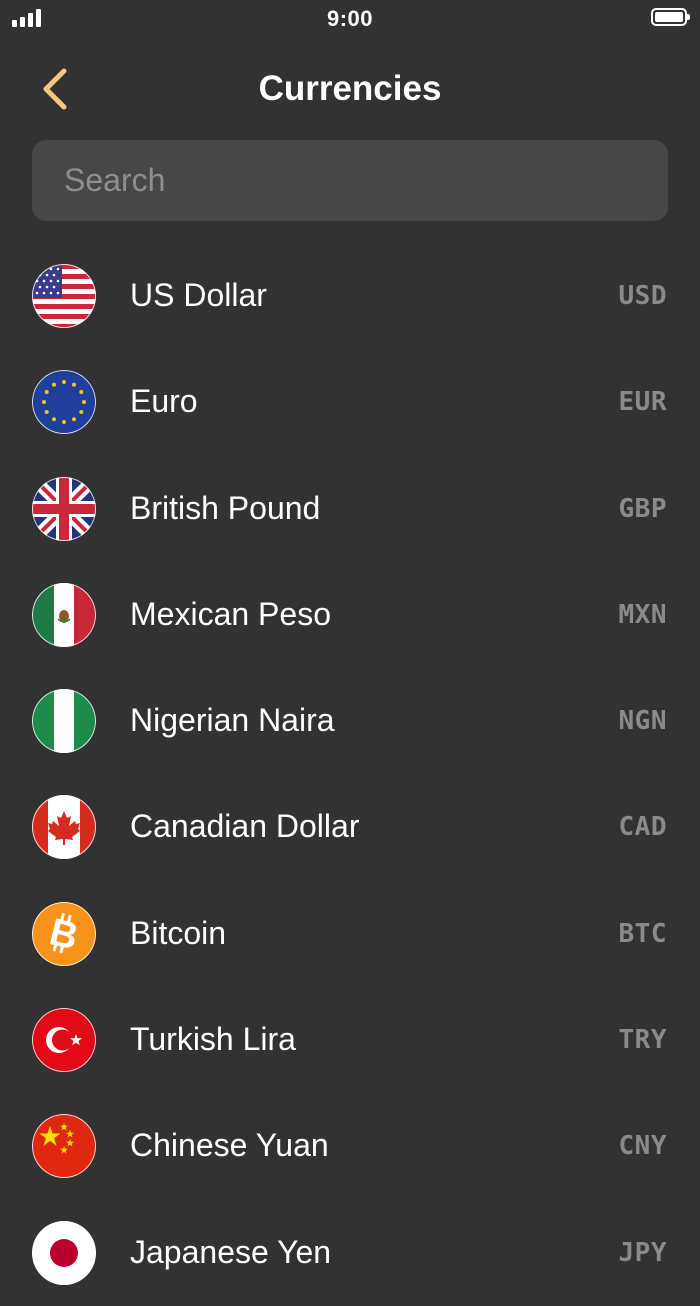 The width and height of the screenshot is (700, 1306). I want to click on battery-icon, so click(670, 17).